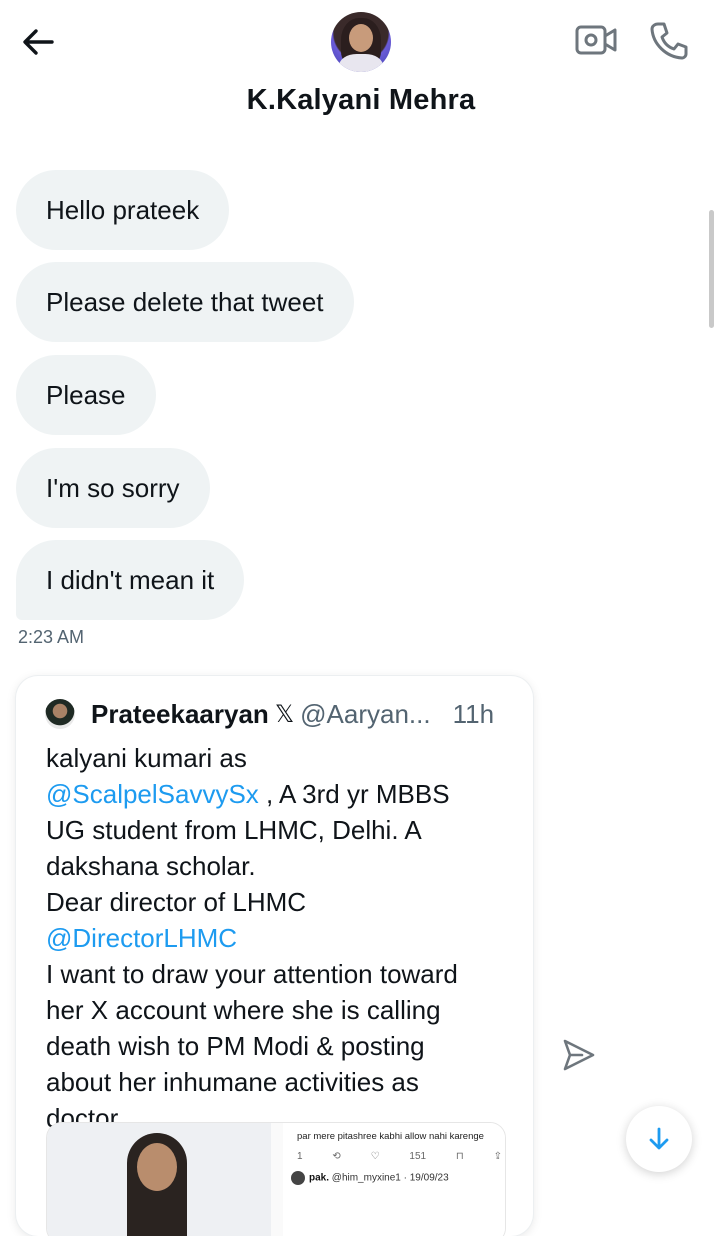 This screenshot has height=1236, width=722. I want to click on mention-link: @ScalpelSavvySx, so click(152, 794).